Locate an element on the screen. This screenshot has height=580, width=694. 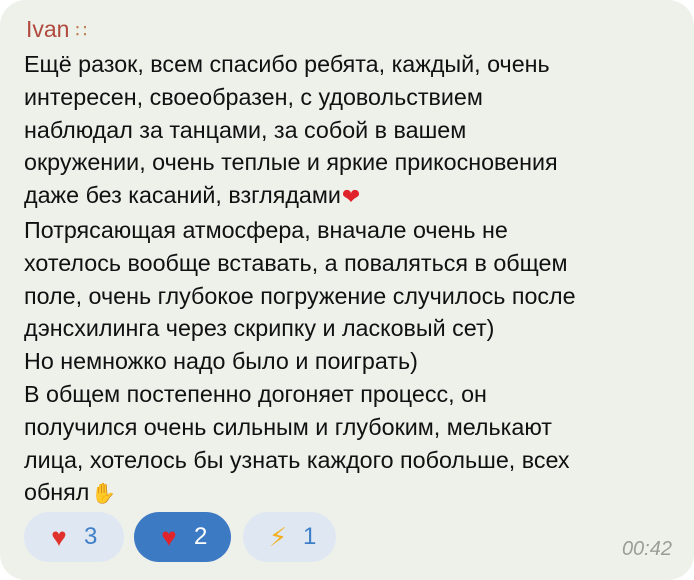
lightning-icon: ⚡ is located at coordinates (278, 536).